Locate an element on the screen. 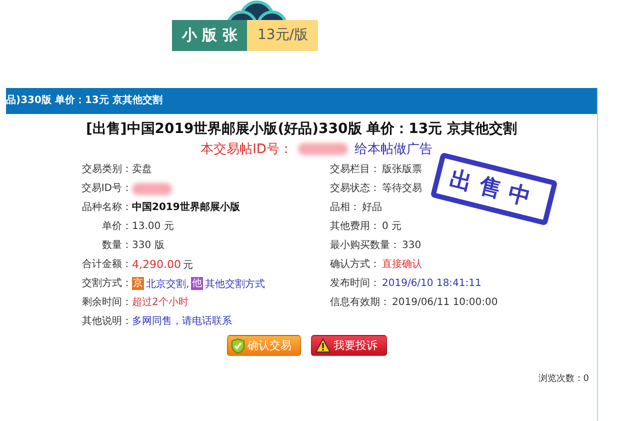  field-label: 品种名称： is located at coordinates (106, 207).